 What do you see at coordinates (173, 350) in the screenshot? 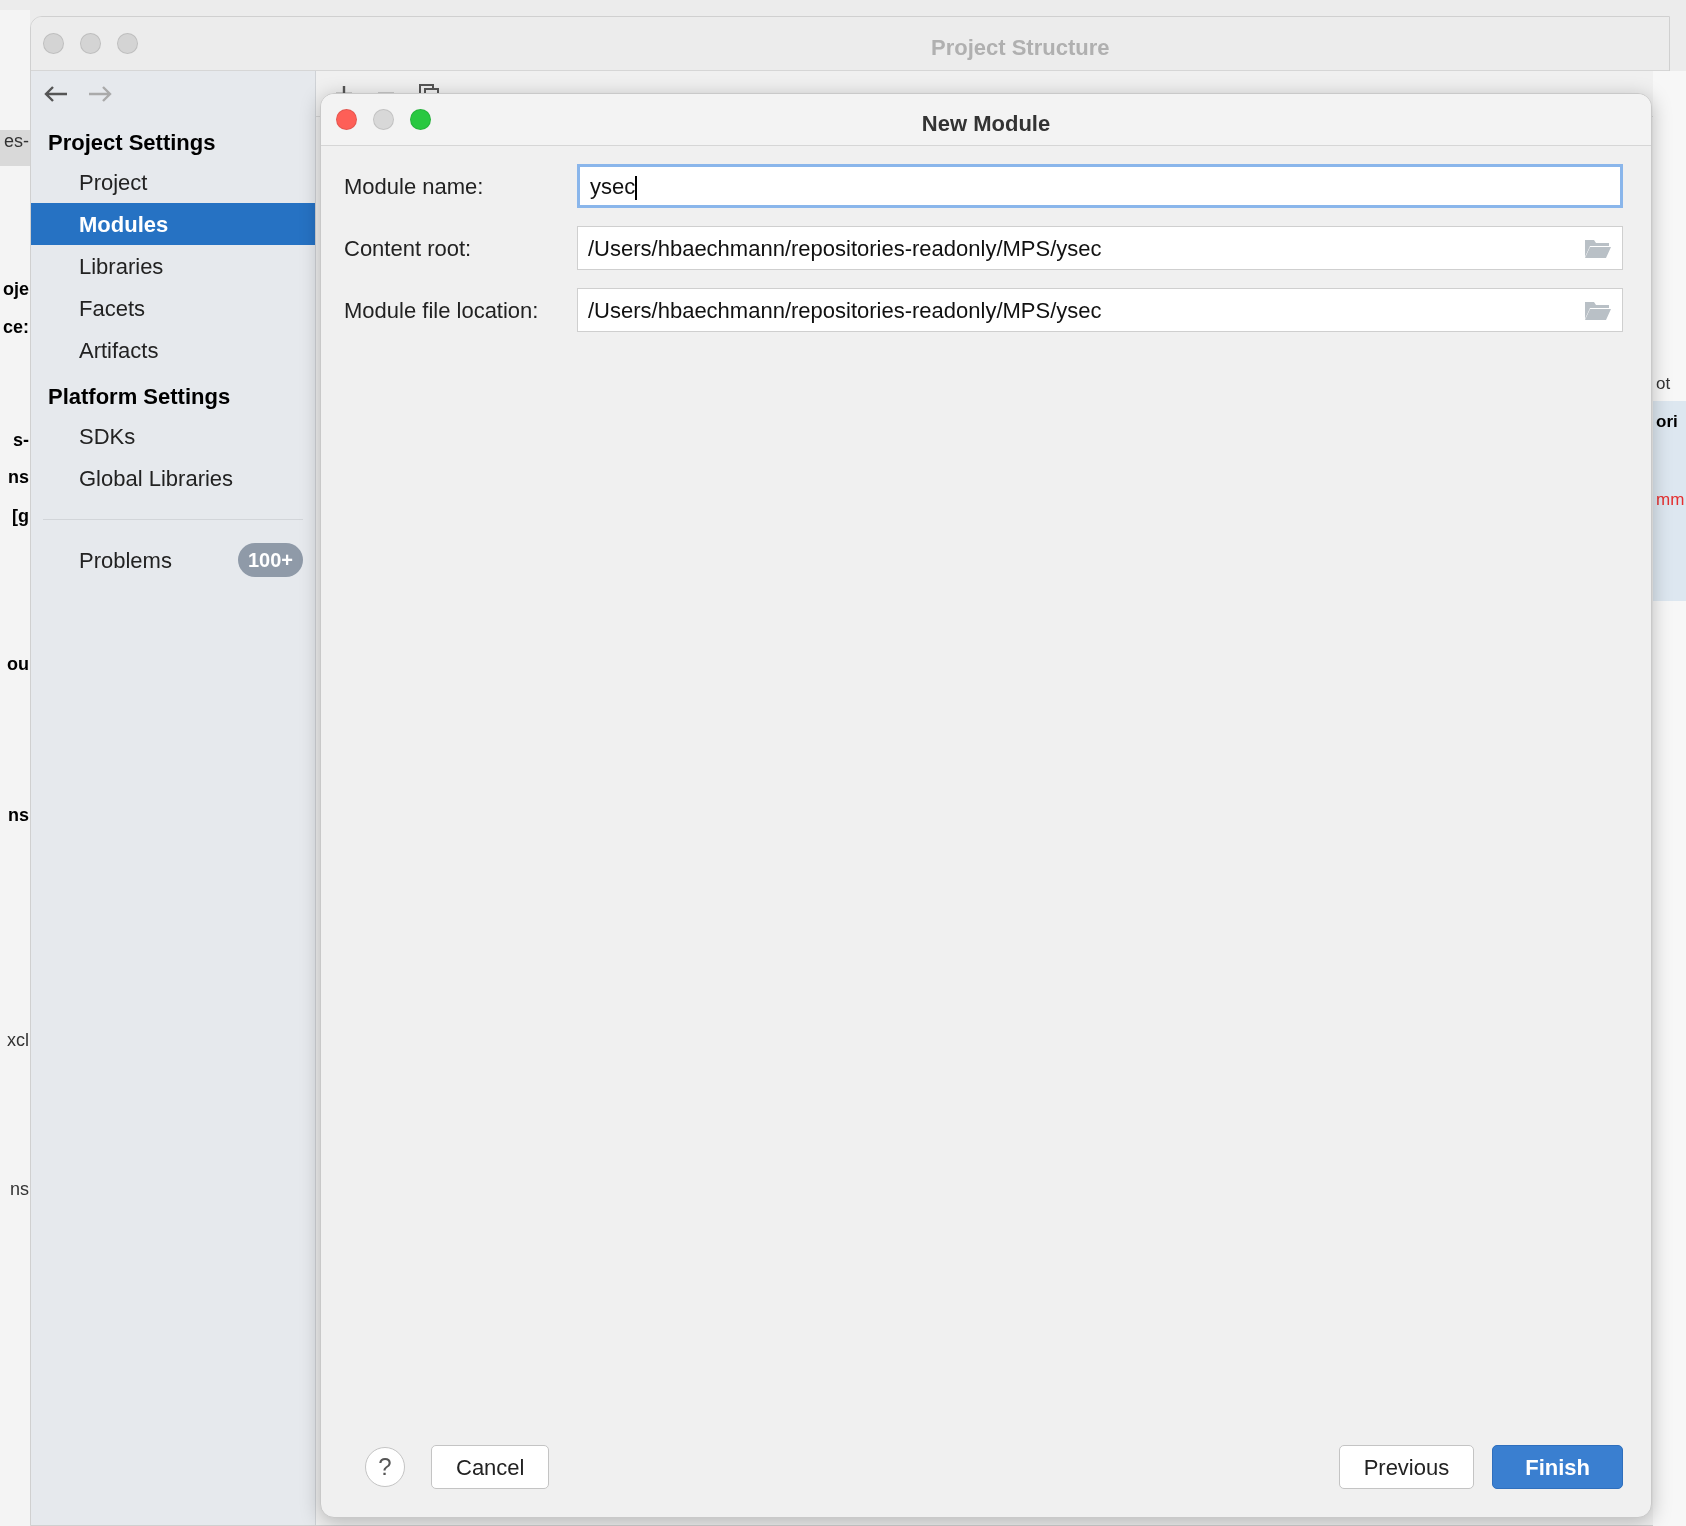
I see `sidebar-item: Artifacts` at bounding box center [173, 350].